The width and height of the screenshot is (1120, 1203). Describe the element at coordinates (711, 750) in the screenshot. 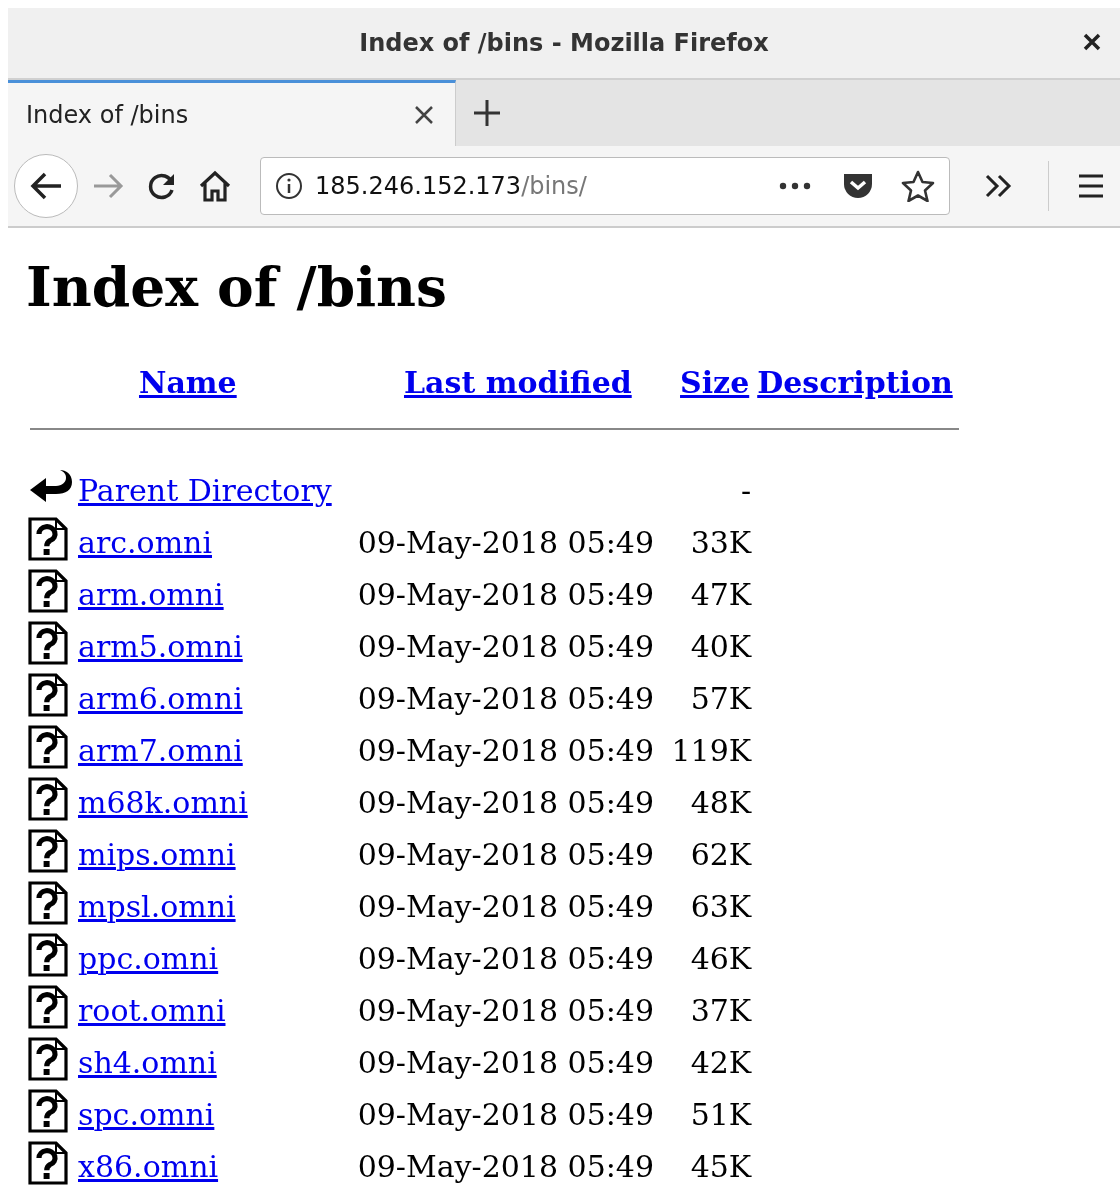

I see `file-size: 119K` at that location.